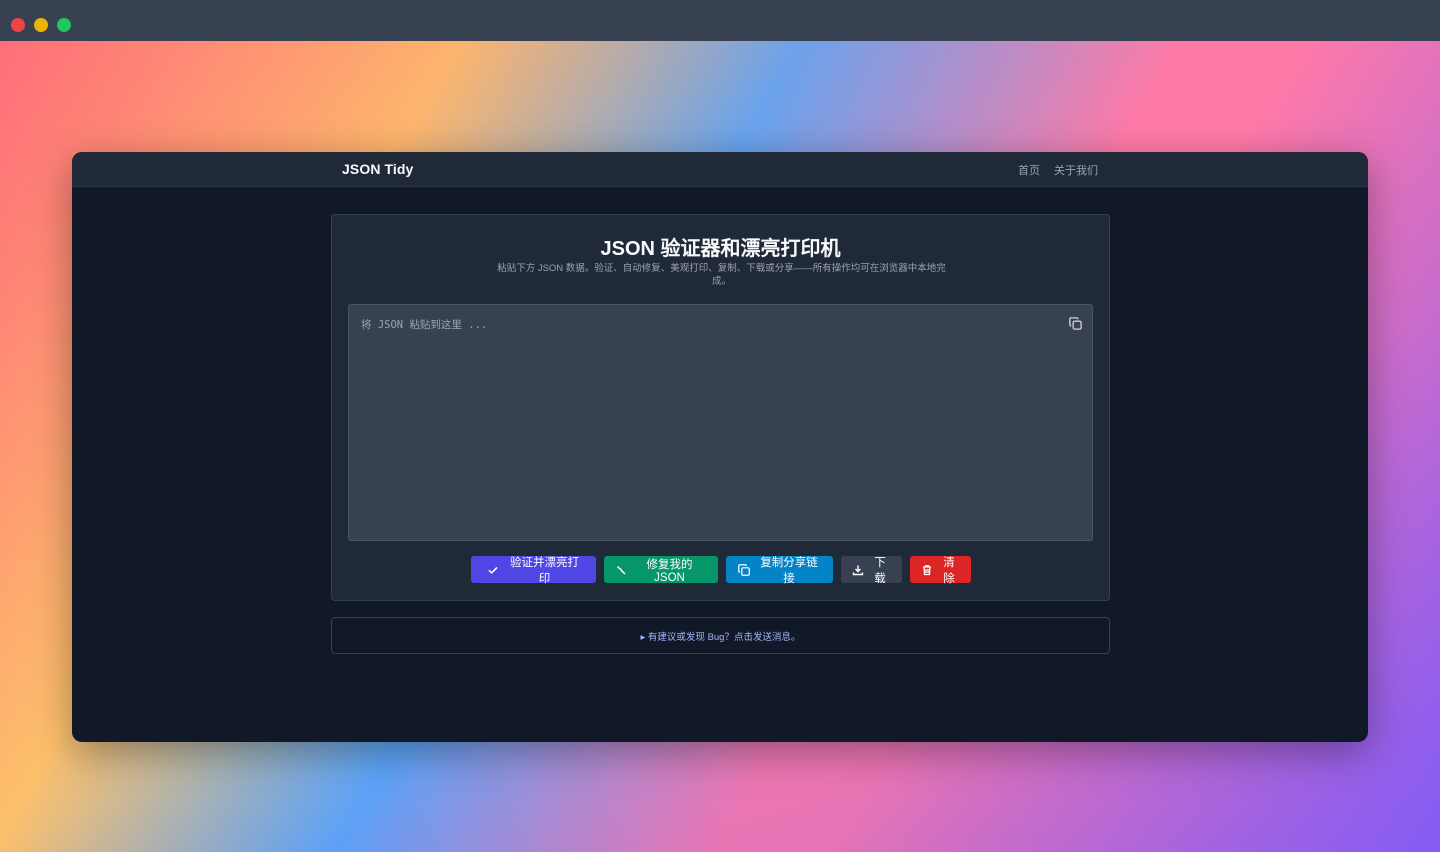  Describe the element at coordinates (871, 570) in the screenshot. I see `download-button: 下载` at that location.